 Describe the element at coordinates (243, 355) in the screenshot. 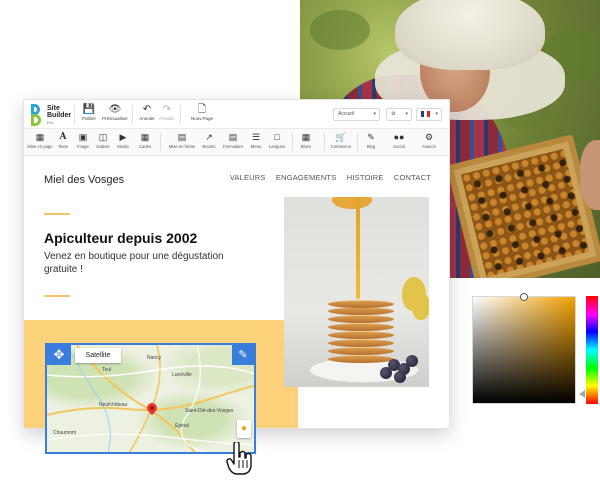

I see `pencil-icon: ✎` at that location.